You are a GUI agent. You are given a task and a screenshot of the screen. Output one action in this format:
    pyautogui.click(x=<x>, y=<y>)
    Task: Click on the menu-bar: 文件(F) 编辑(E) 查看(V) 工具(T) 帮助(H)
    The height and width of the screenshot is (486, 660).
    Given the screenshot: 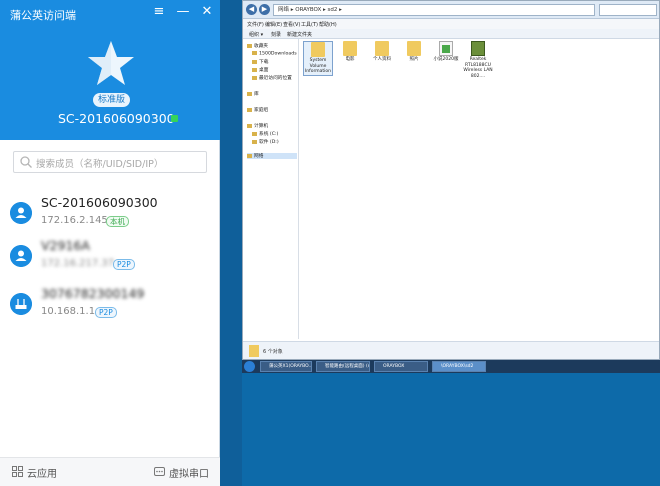 What is the action you would take?
    pyautogui.click(x=451, y=24)
    